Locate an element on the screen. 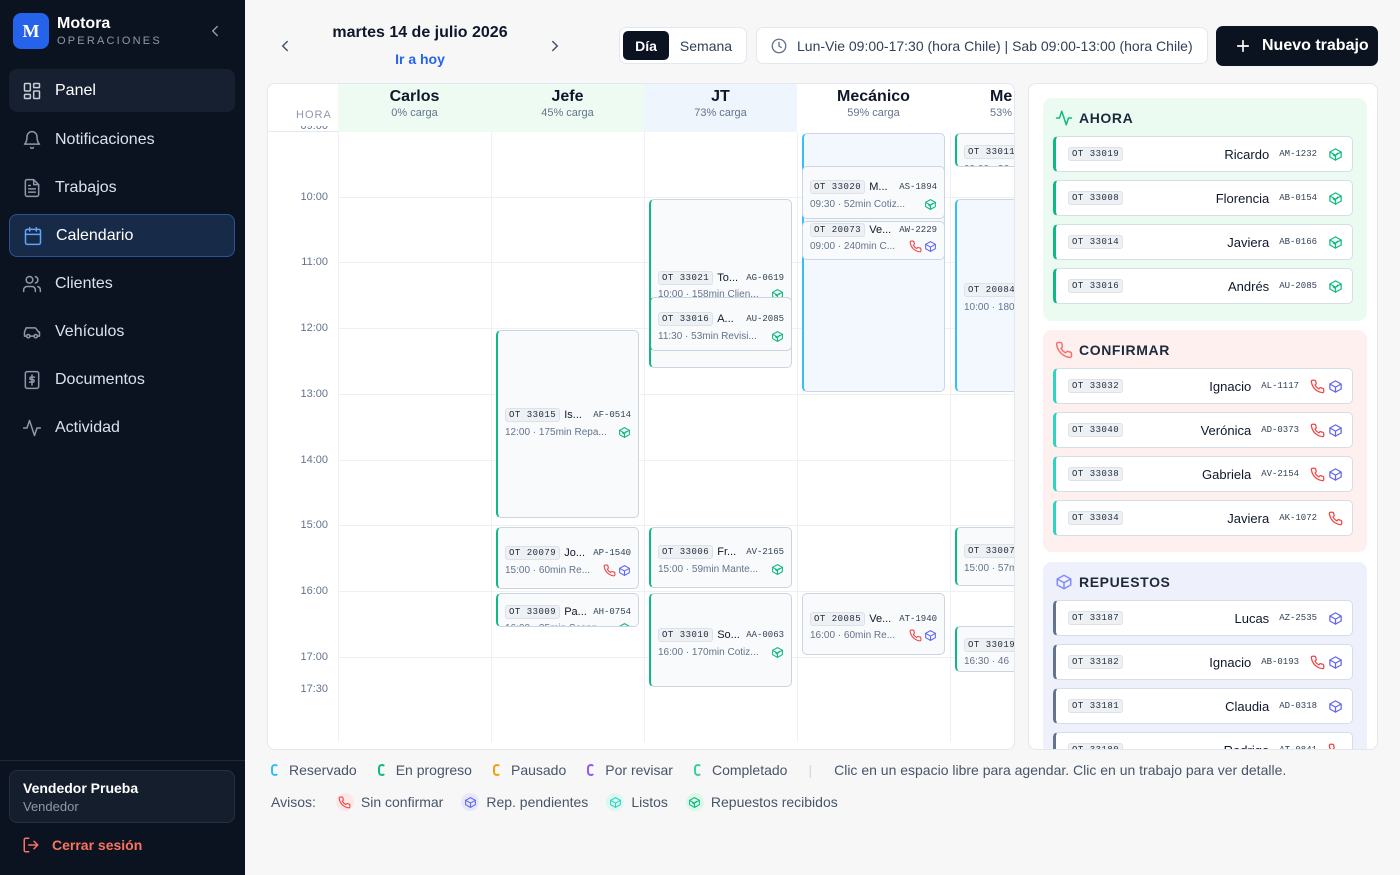 Image resolution: width=1400 pixels, height=875 pixels. sidebar-item-label: Documentos is located at coordinates (100, 379).